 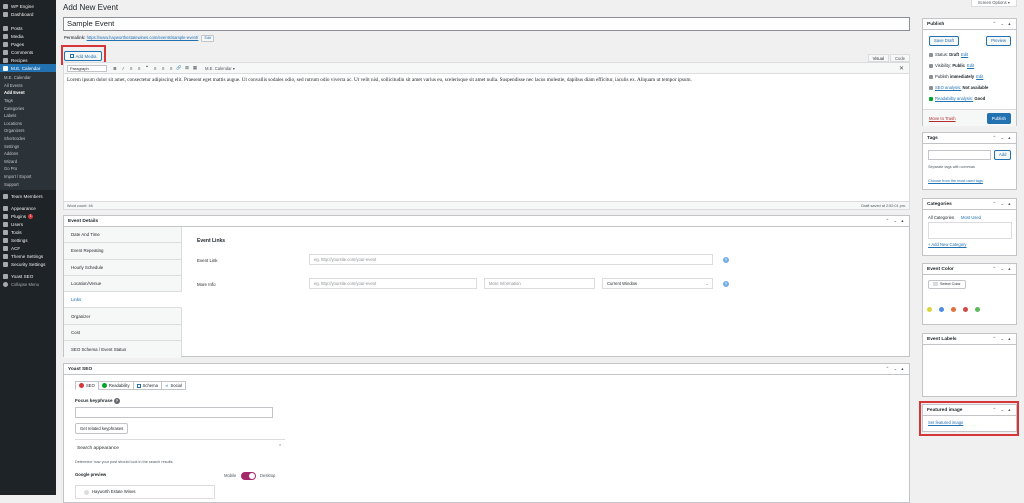 I want to click on target-window-select: Current Window ⌄, so click(x=657, y=283).